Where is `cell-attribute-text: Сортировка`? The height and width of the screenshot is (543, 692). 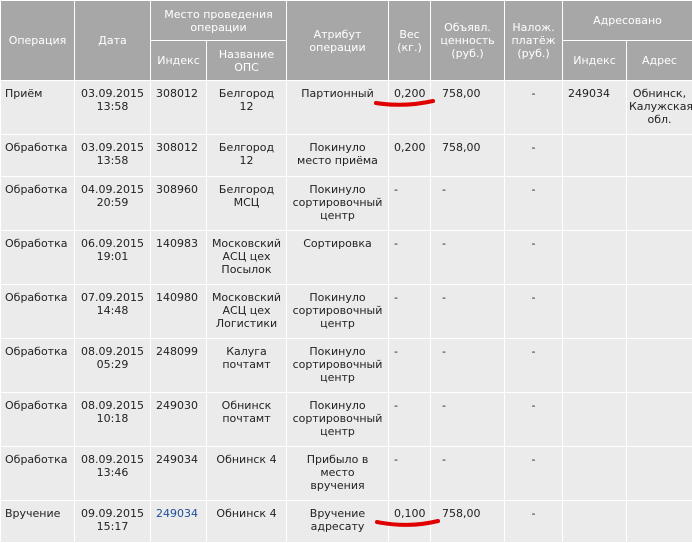
cell-attribute-text: Сортировка is located at coordinates (337, 243).